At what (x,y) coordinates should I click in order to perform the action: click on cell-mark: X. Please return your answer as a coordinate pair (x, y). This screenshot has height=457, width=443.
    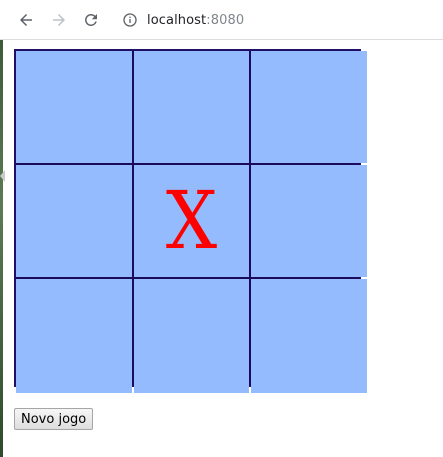
    Looking at the image, I should click on (191, 220).